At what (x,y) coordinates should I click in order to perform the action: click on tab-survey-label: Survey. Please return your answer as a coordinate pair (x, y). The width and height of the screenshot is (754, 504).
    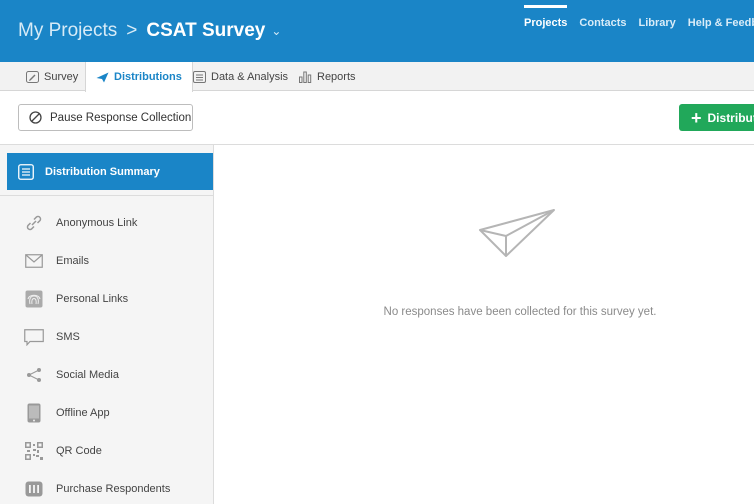
    Looking at the image, I should click on (61, 76).